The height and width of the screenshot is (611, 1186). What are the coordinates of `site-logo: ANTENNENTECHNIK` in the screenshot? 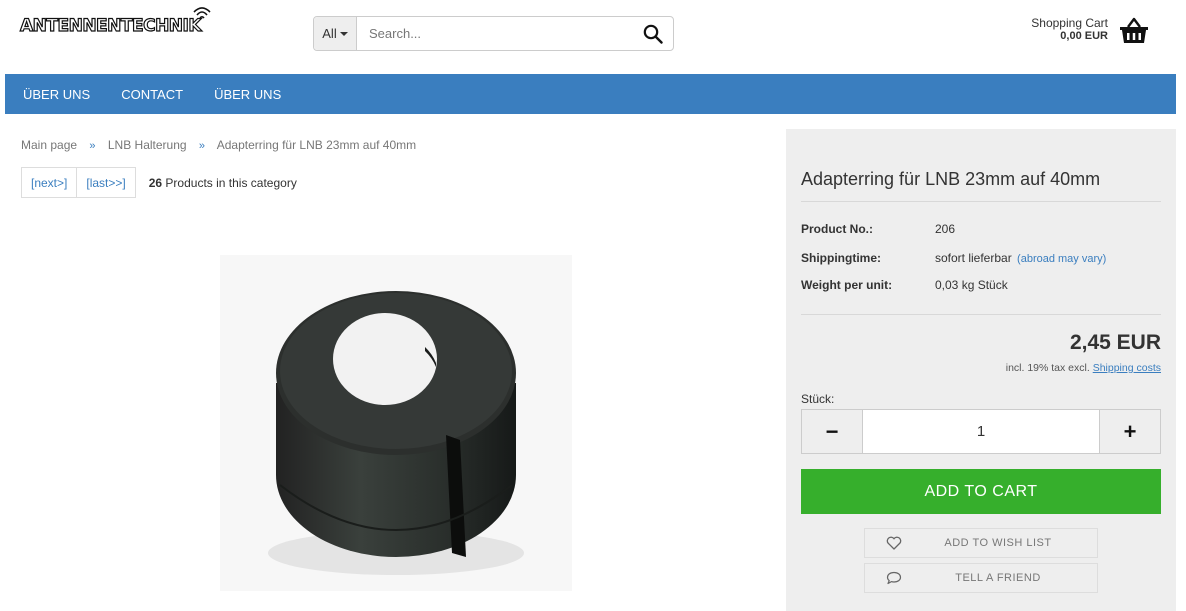 It's located at (122, 24).